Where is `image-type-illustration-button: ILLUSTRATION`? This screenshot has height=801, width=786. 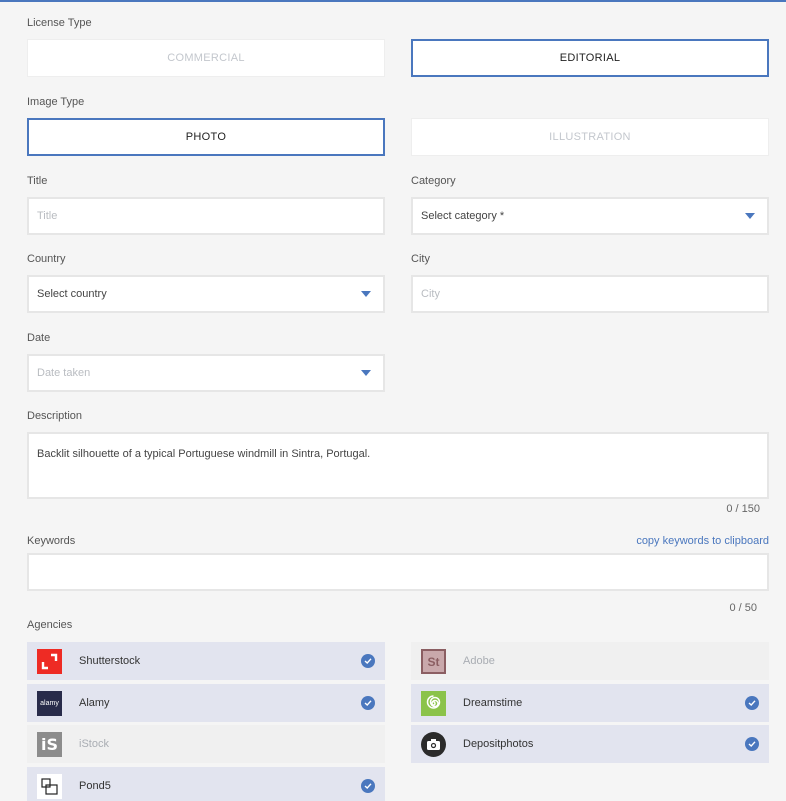
image-type-illustration-button: ILLUSTRATION is located at coordinates (590, 137).